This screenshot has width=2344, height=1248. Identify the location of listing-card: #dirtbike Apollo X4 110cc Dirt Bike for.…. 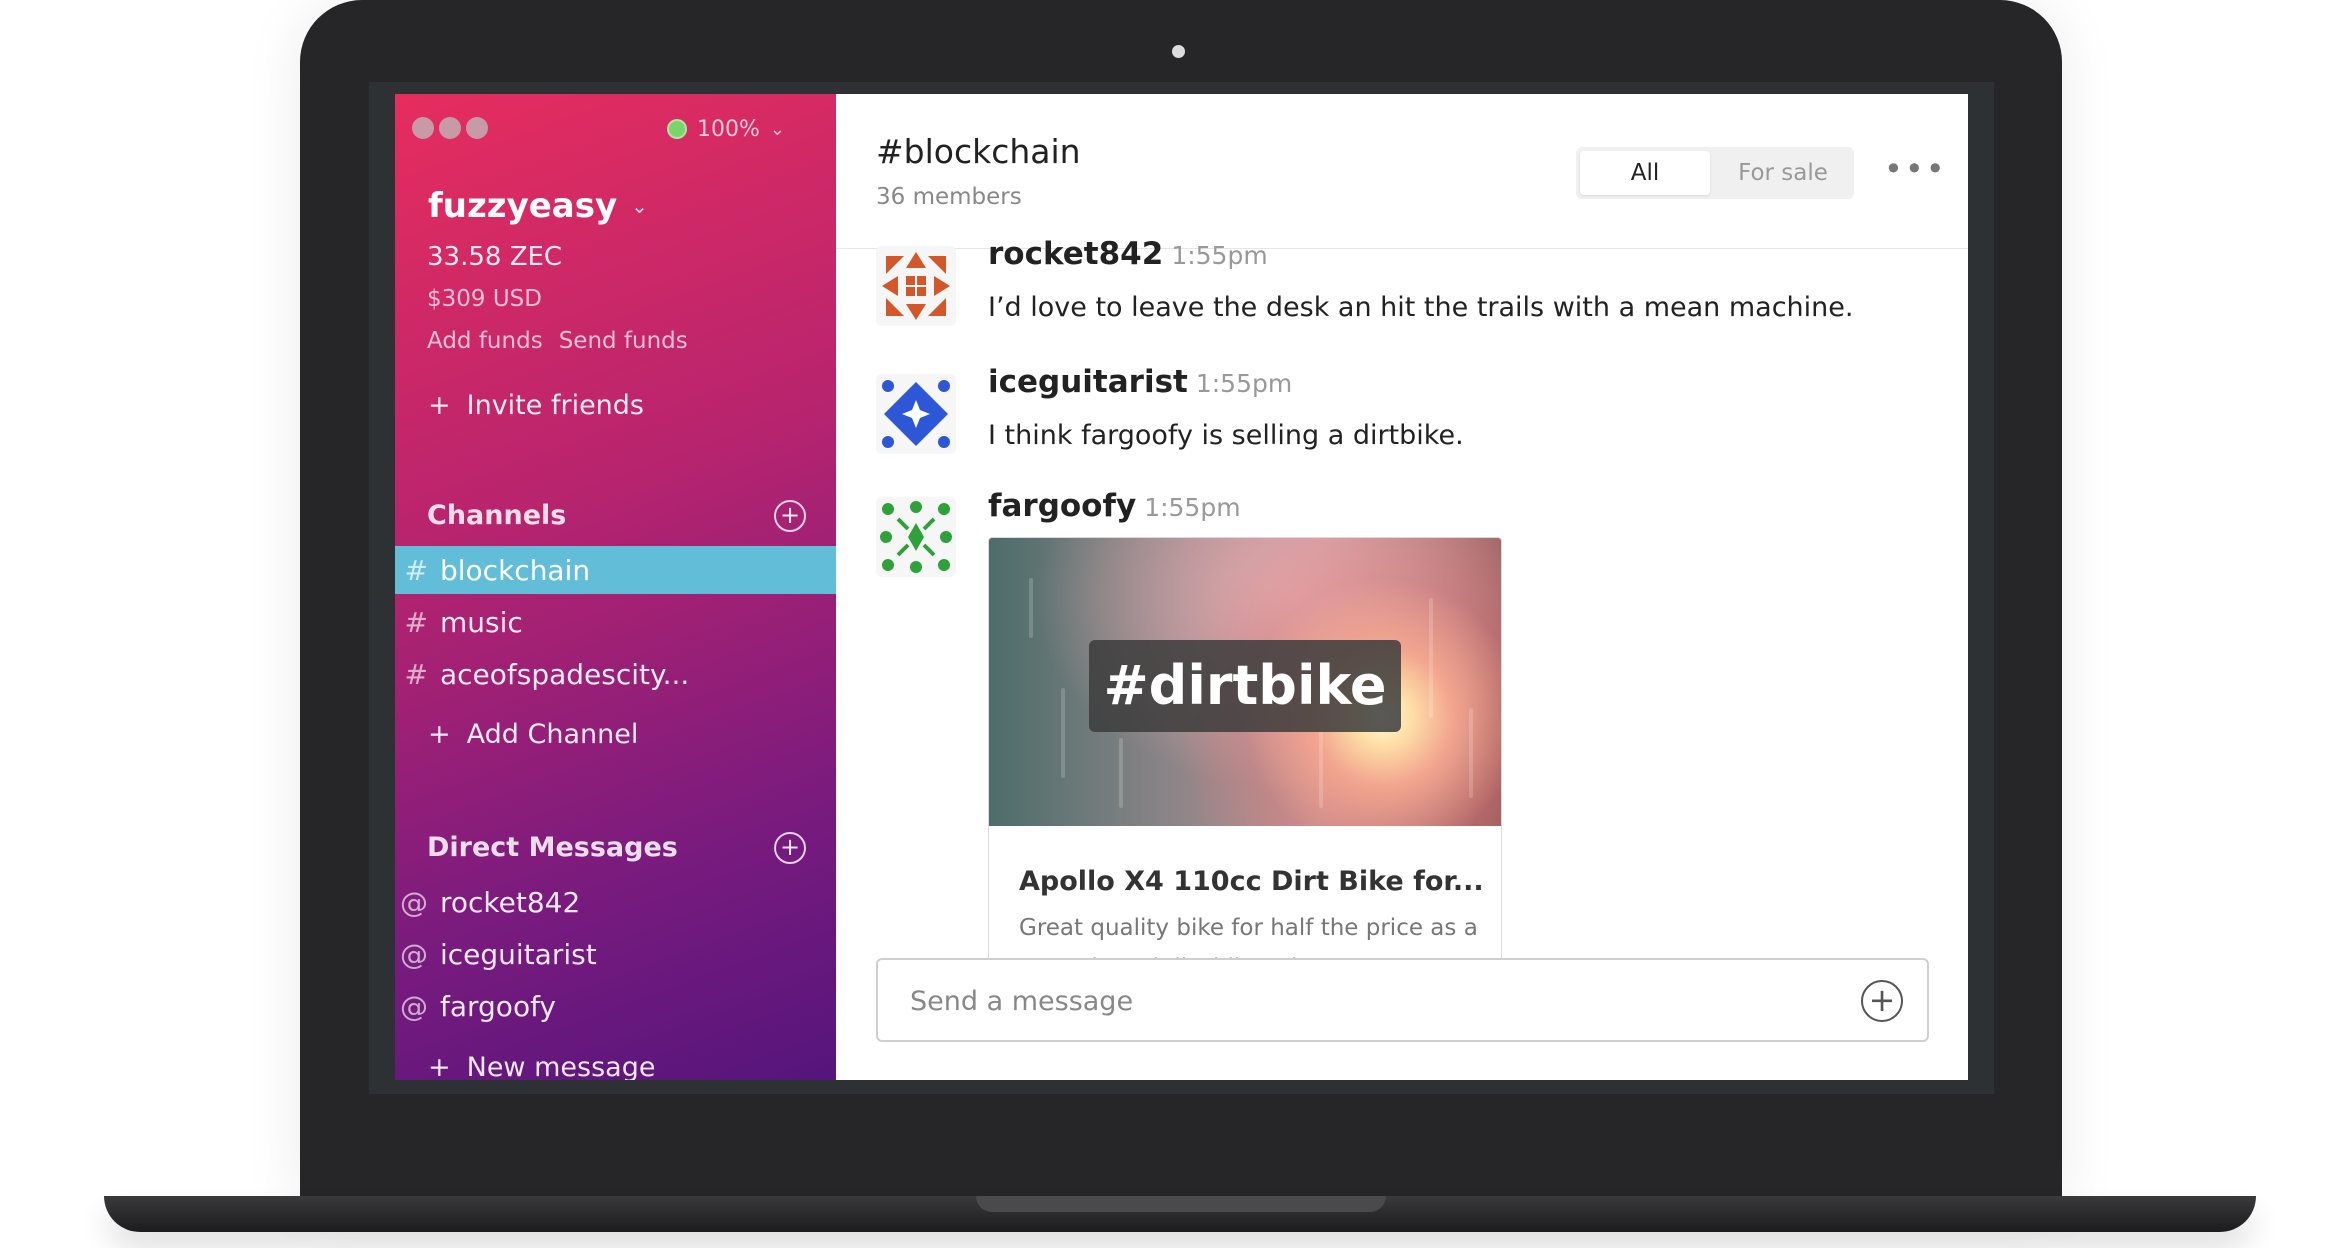
(1245, 758).